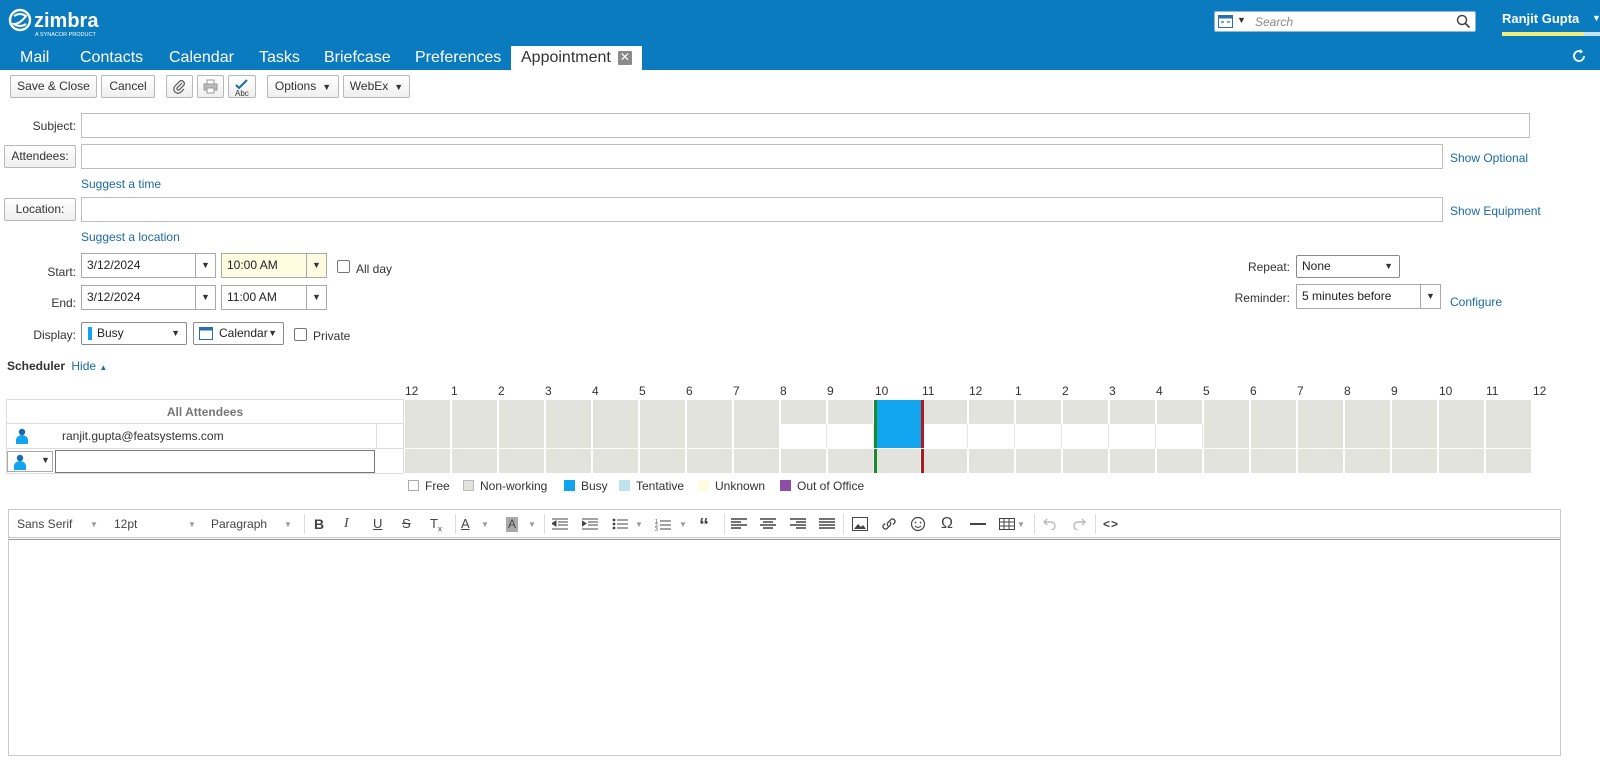  I want to click on font-size-select: 12pt, so click(125, 524).